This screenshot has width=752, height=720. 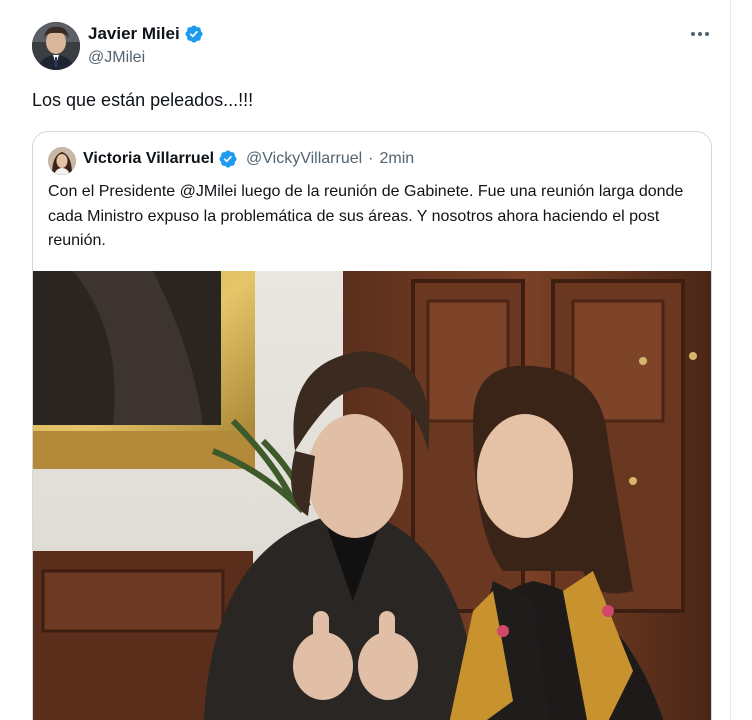 I want to click on author-name: Javier Milei, so click(x=134, y=34).